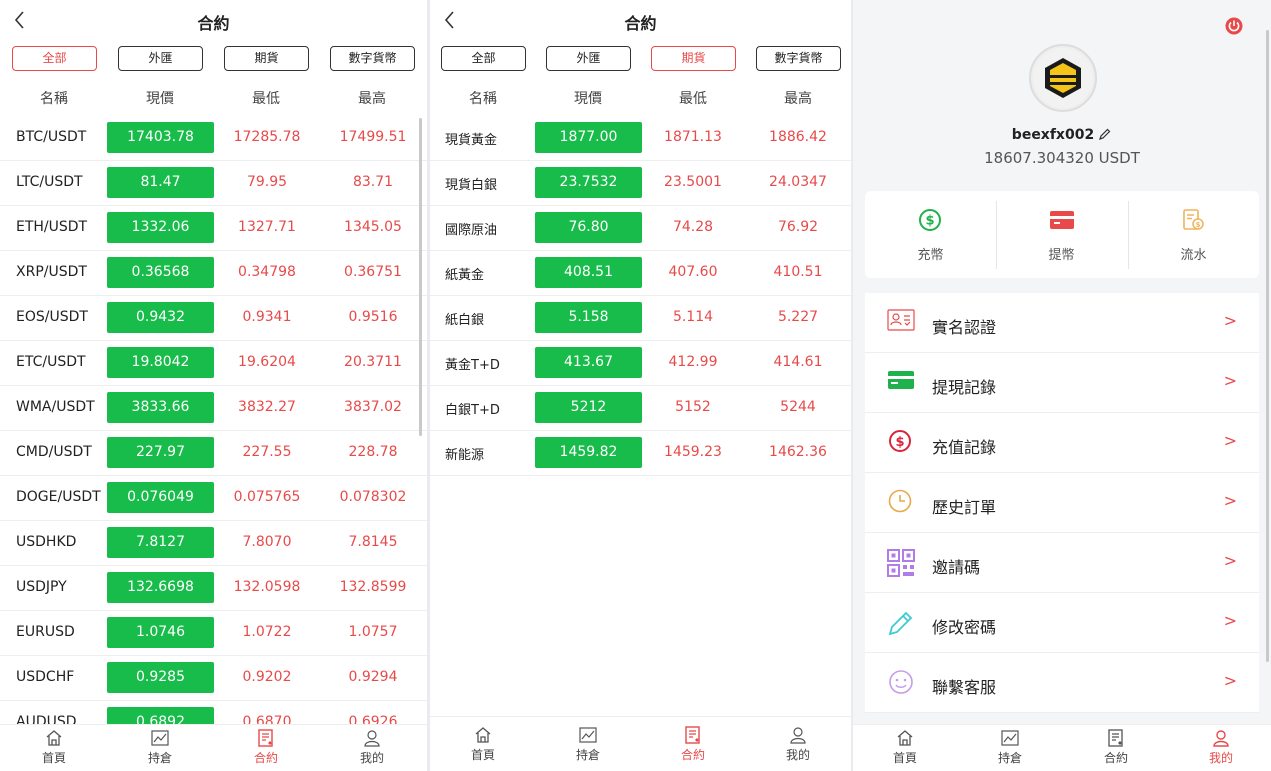 Image resolution: width=1271 pixels, height=771 pixels. Describe the element at coordinates (1062, 135) in the screenshot. I see `username: beexfx002` at that location.